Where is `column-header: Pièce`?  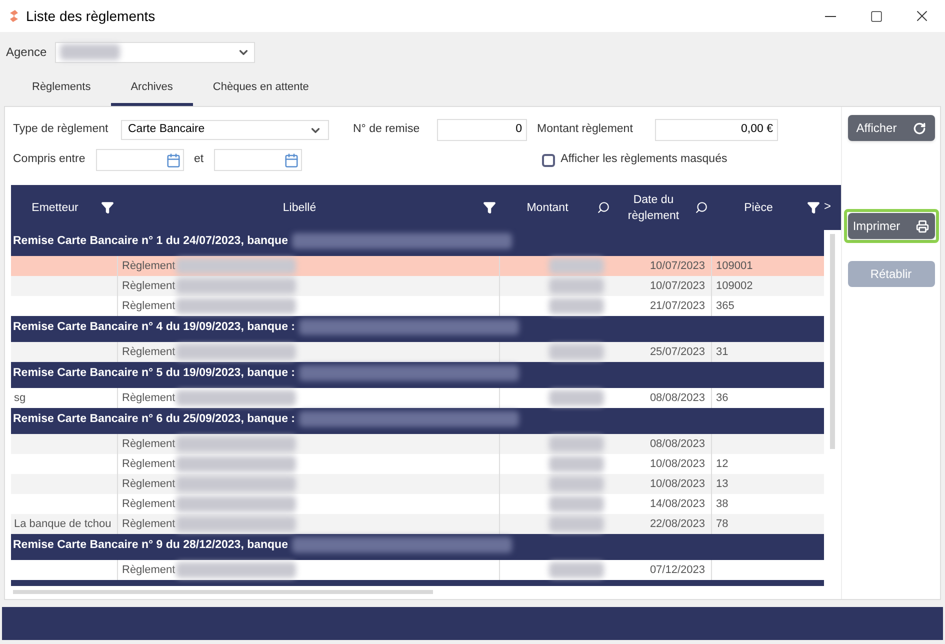 column-header: Pièce is located at coordinates (758, 208).